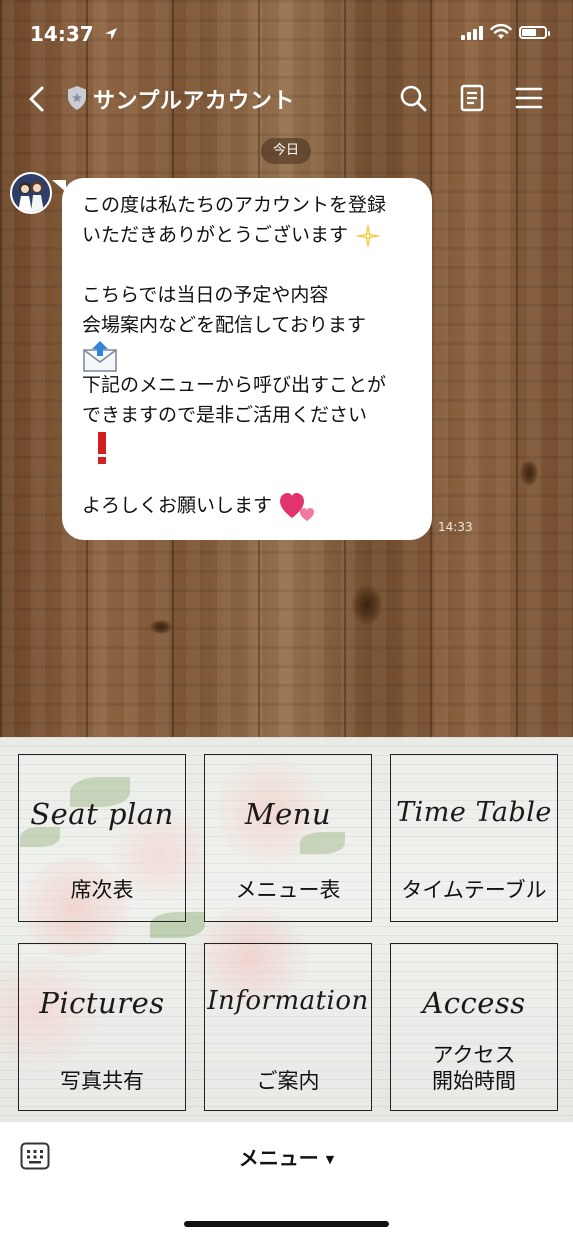 The width and height of the screenshot is (573, 1240). I want to click on shield-icon, so click(77, 98).